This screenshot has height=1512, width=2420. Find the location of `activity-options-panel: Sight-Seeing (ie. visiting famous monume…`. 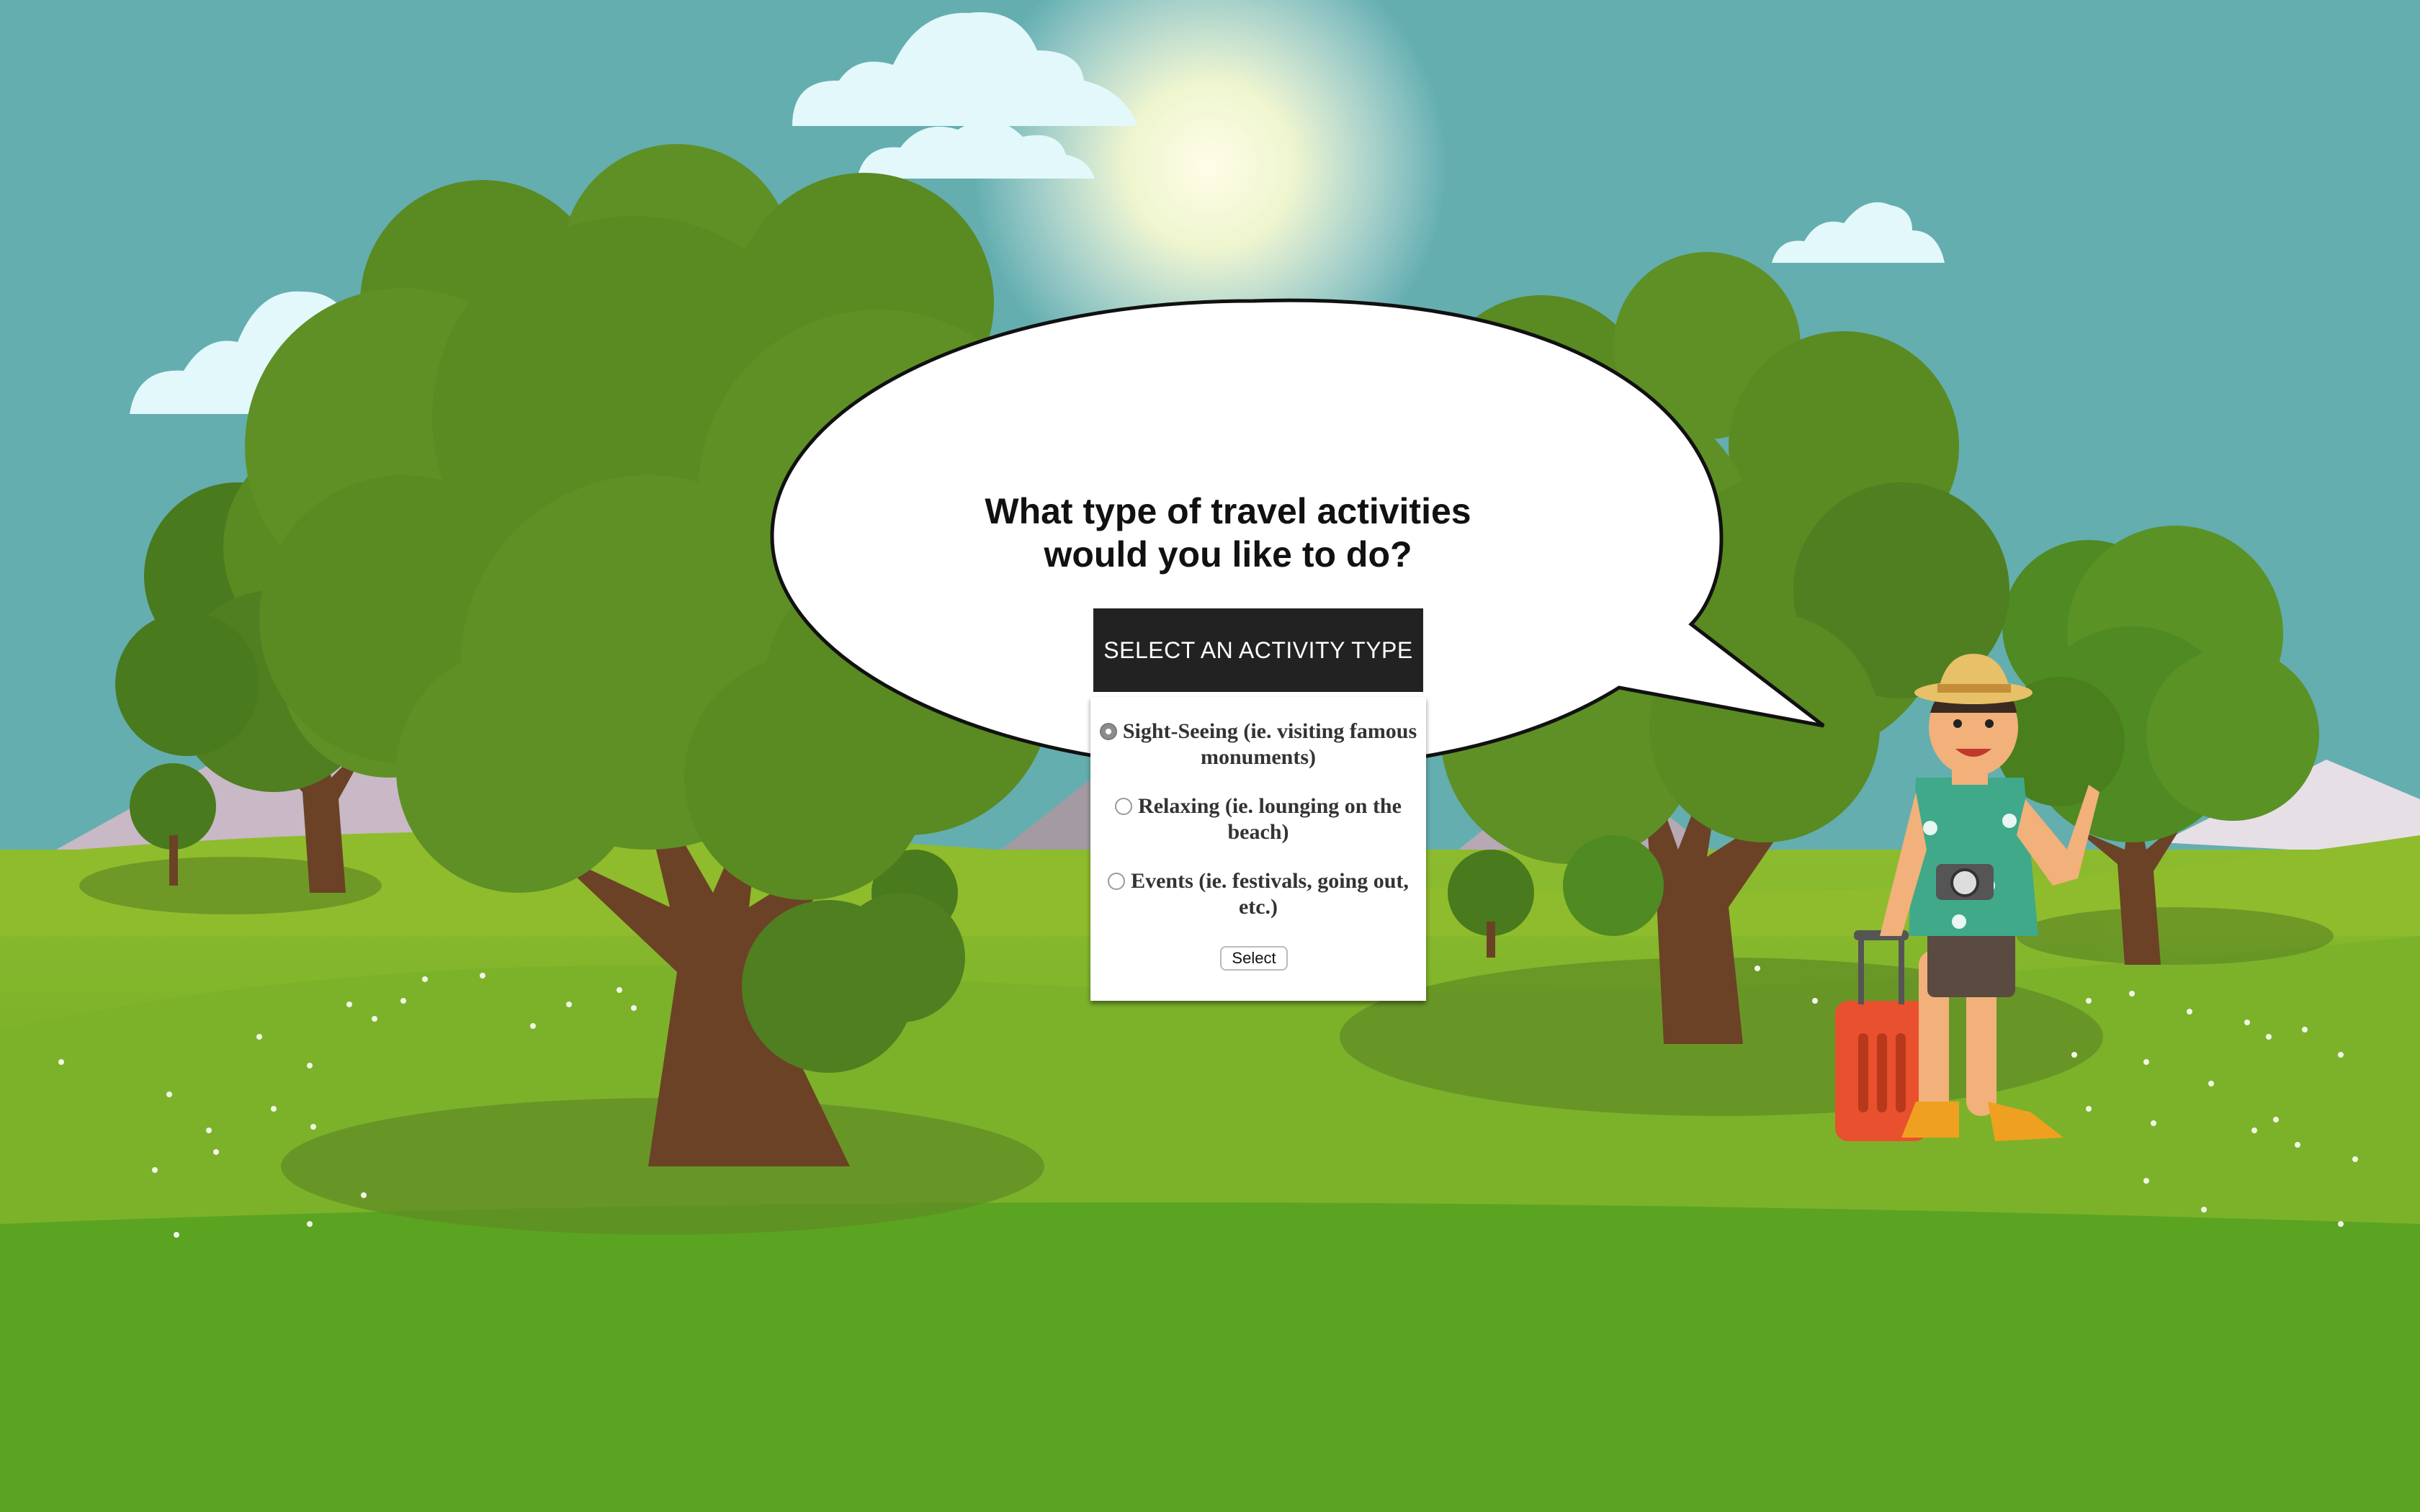

activity-options-panel: Sight-Seeing (ie. visiting famous monume… is located at coordinates (1258, 849).